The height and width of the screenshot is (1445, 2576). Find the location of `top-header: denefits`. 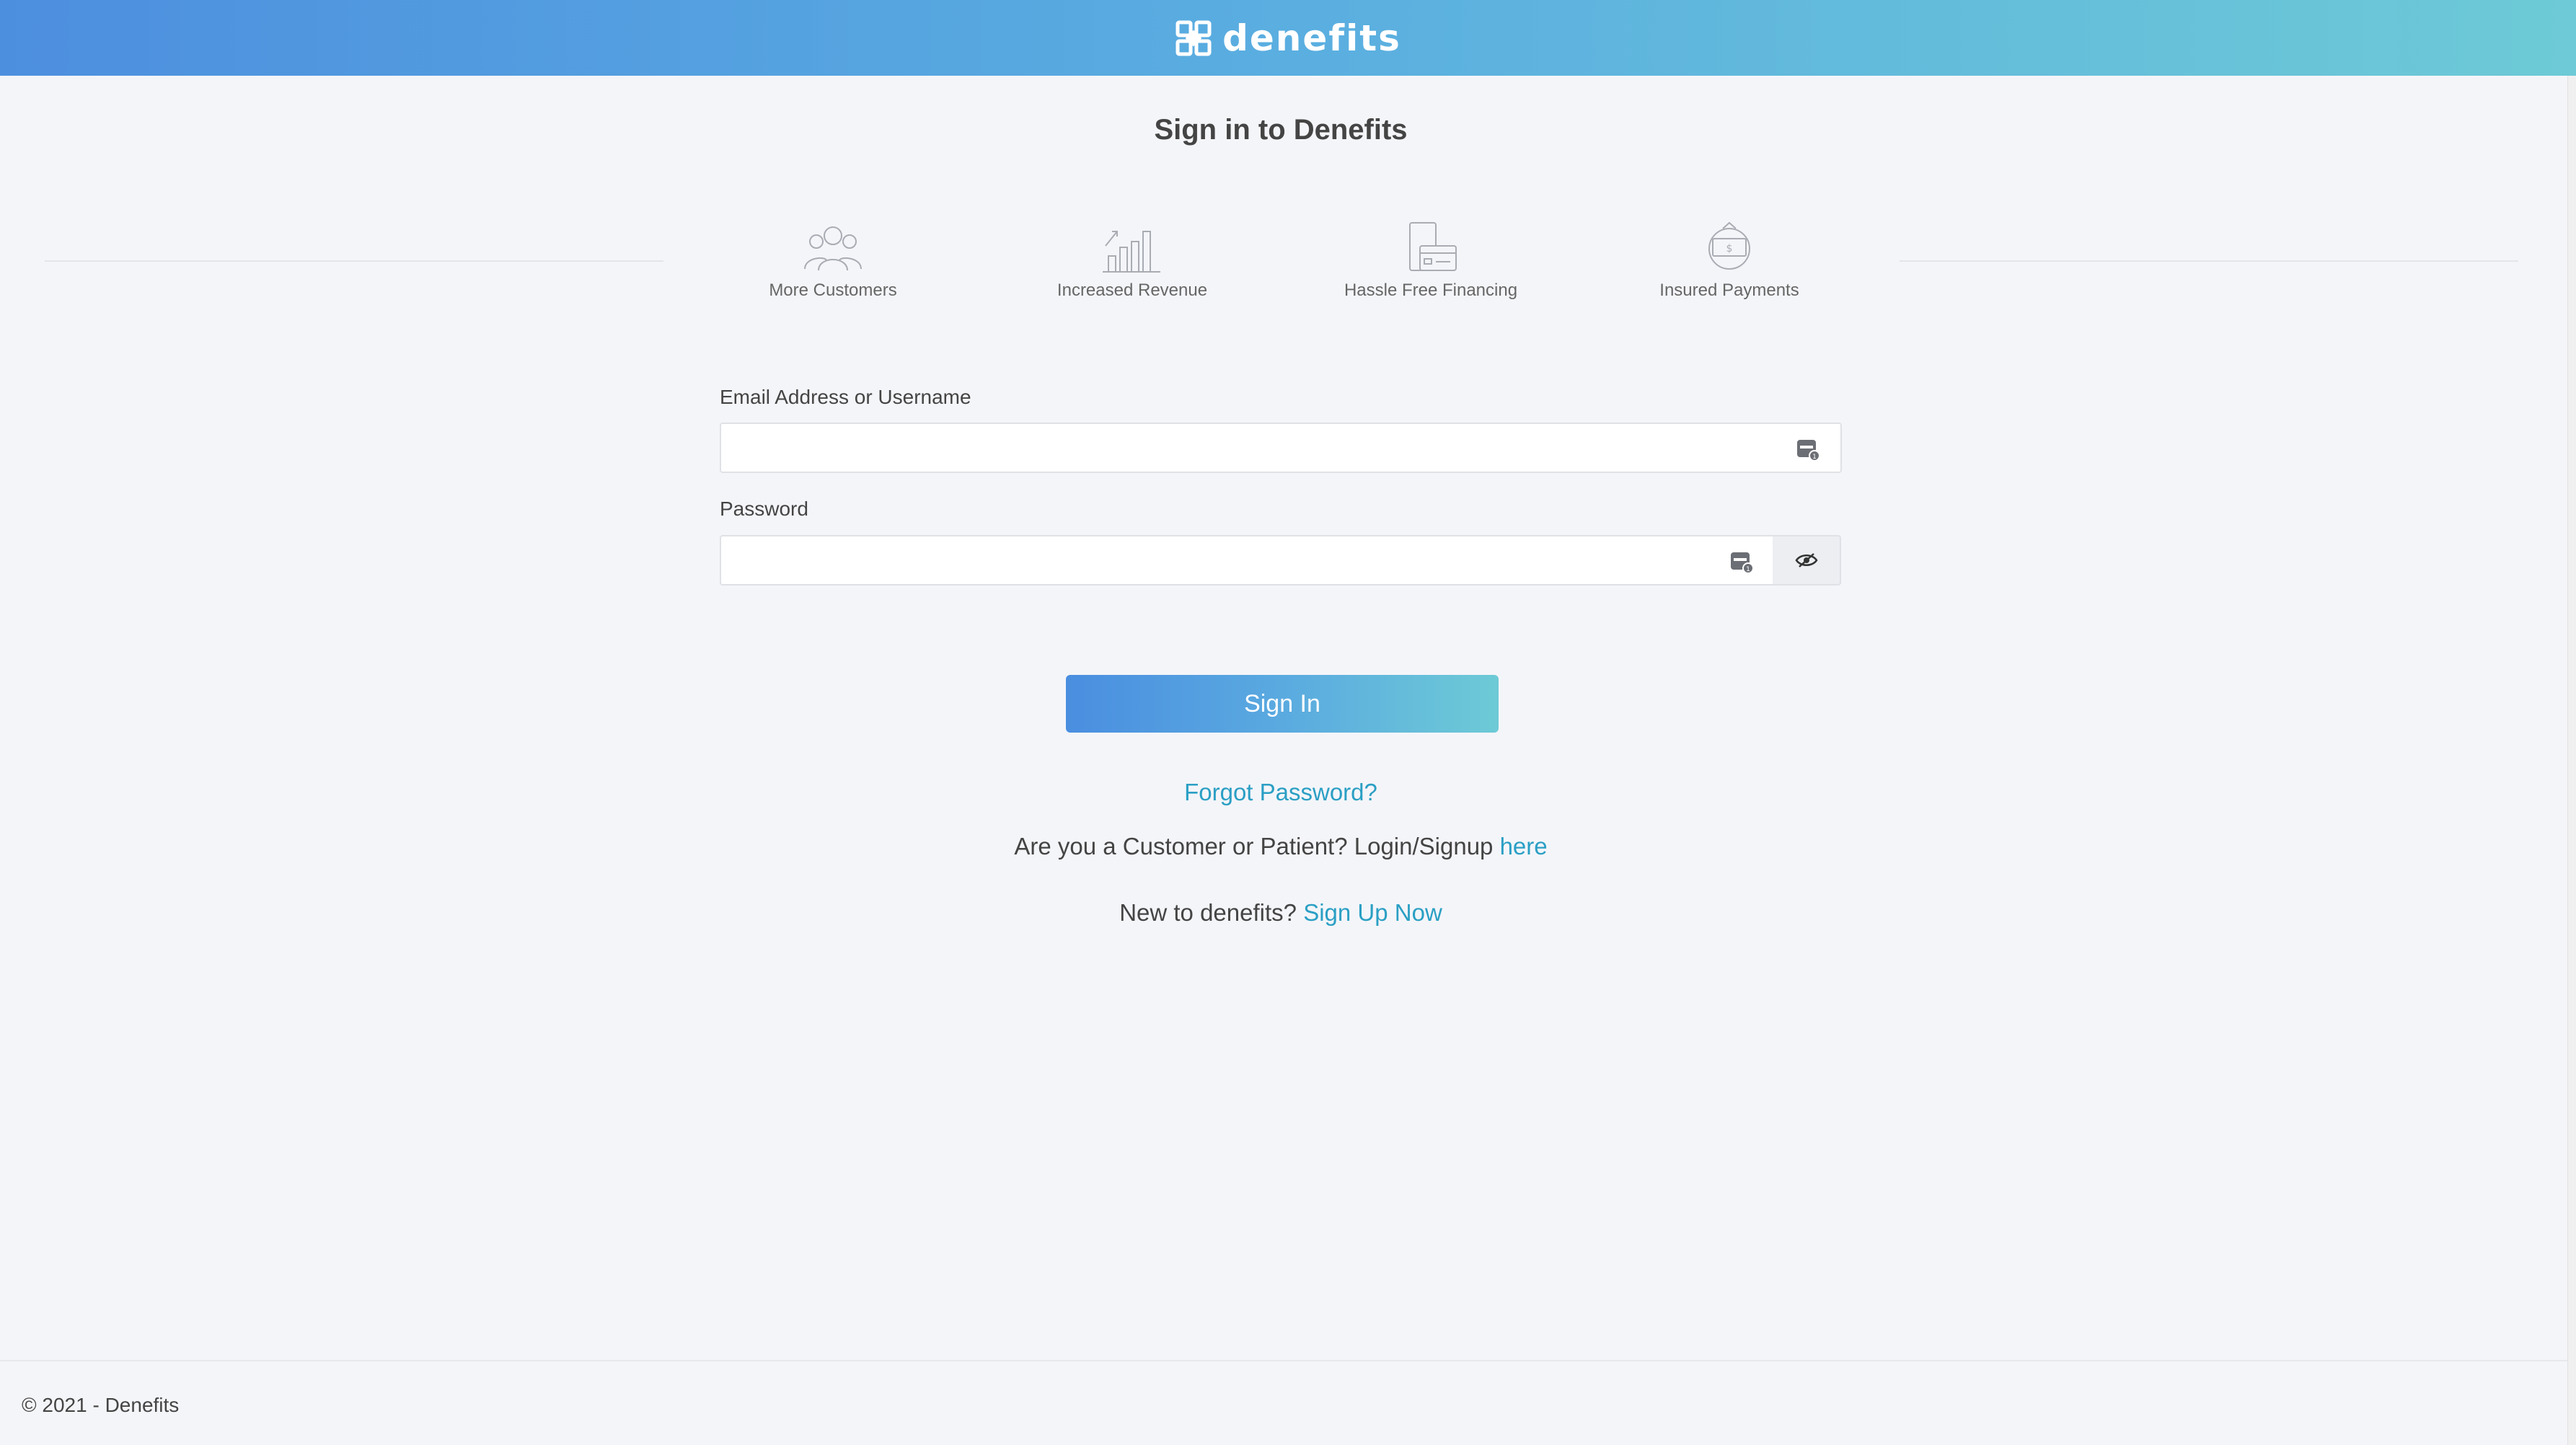

top-header: denefits is located at coordinates (1288, 38).